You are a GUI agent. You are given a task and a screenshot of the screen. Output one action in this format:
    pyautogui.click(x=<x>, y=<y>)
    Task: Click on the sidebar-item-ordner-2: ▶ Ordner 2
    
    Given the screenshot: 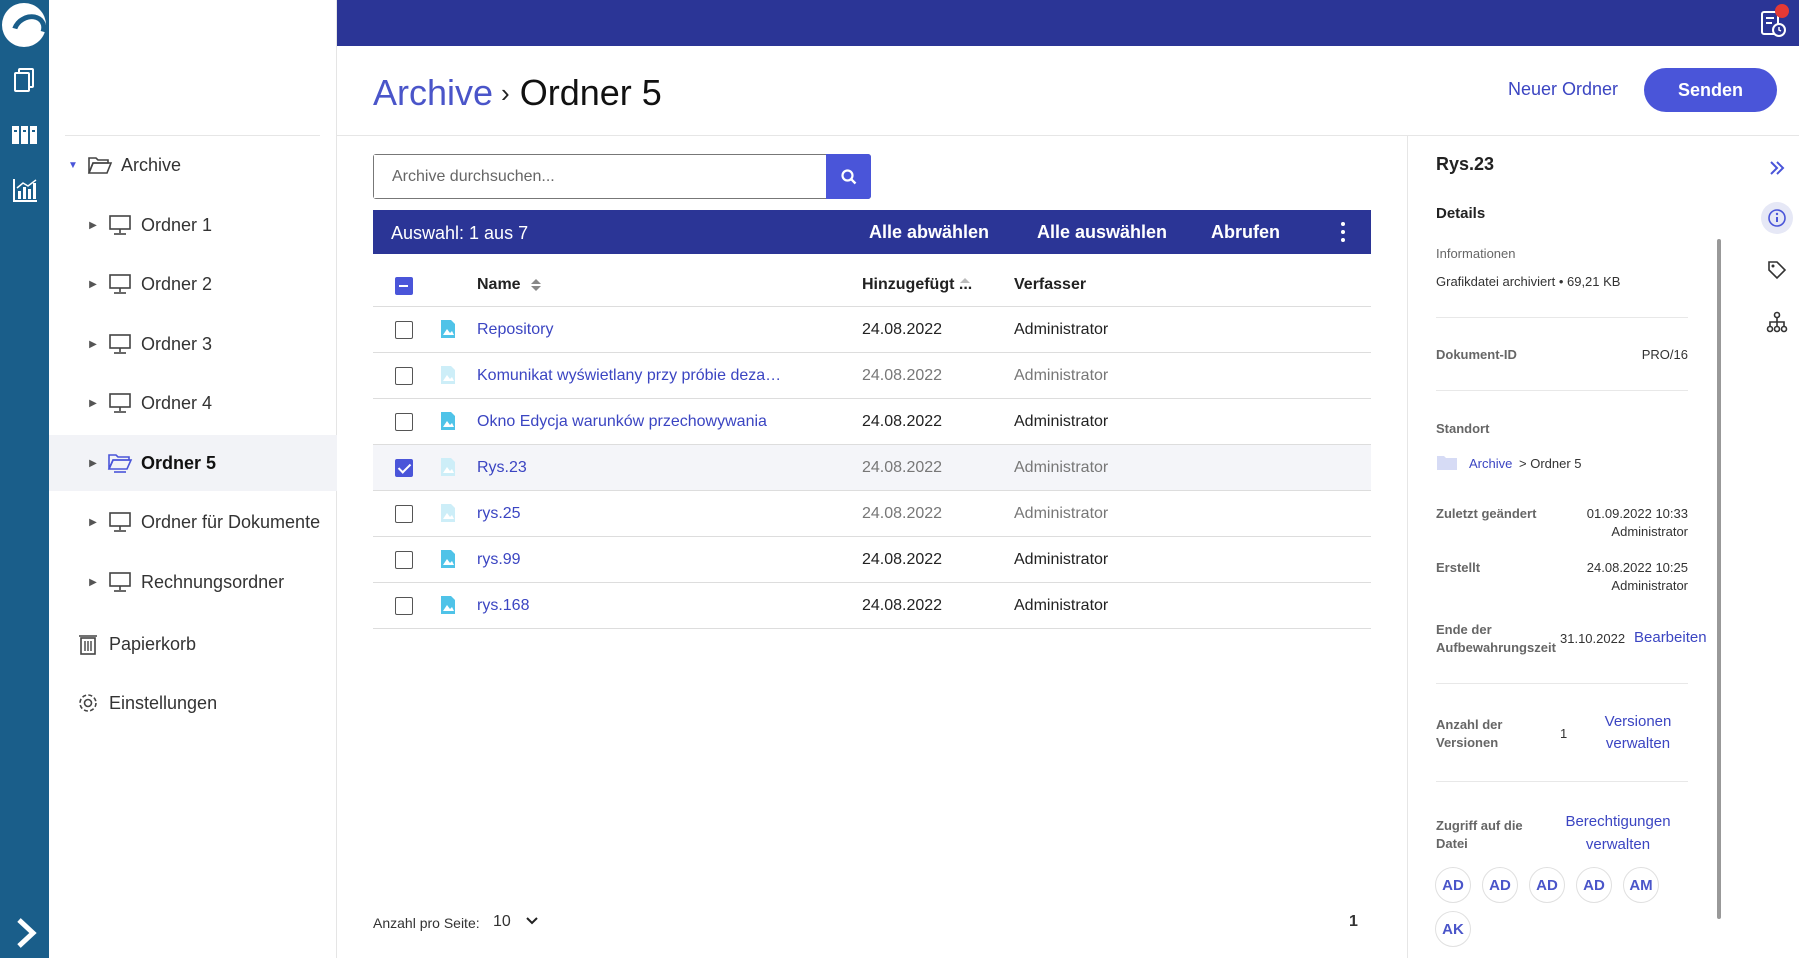 What is the action you would take?
    pyautogui.click(x=193, y=284)
    